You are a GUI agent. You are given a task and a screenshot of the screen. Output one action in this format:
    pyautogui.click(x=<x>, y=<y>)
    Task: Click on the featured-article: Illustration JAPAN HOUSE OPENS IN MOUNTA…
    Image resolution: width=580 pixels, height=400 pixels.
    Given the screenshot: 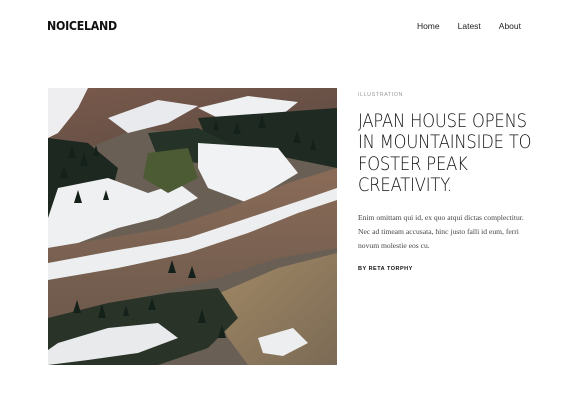 What is the action you would take?
    pyautogui.click(x=453, y=182)
    